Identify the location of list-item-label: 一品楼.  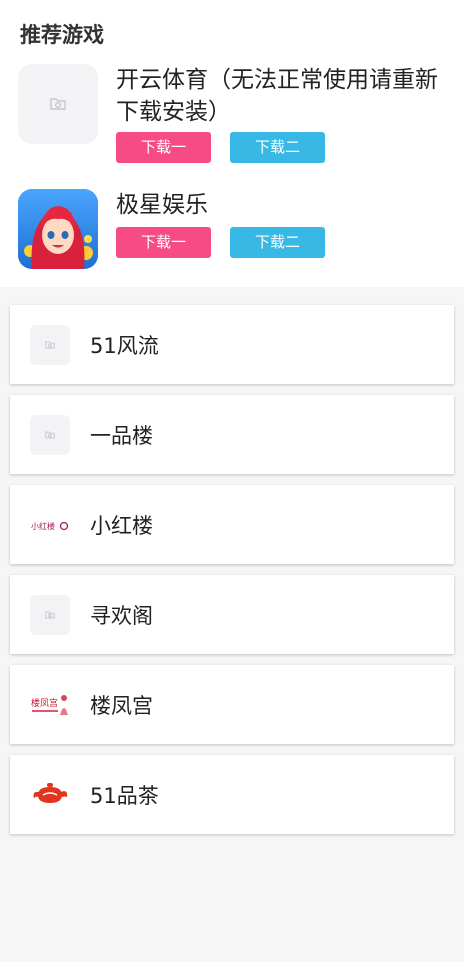
(121, 435).